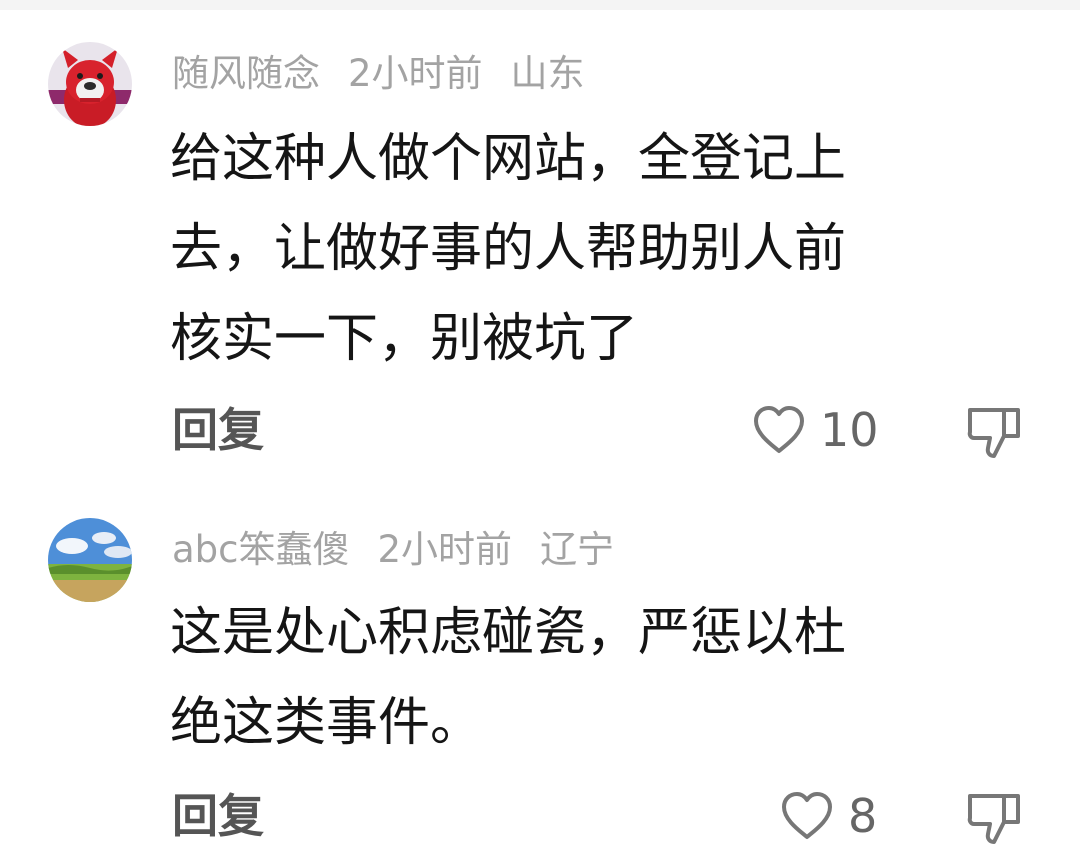  I want to click on comment-meta: 随风随念 2小时前 山东, so click(392, 74).